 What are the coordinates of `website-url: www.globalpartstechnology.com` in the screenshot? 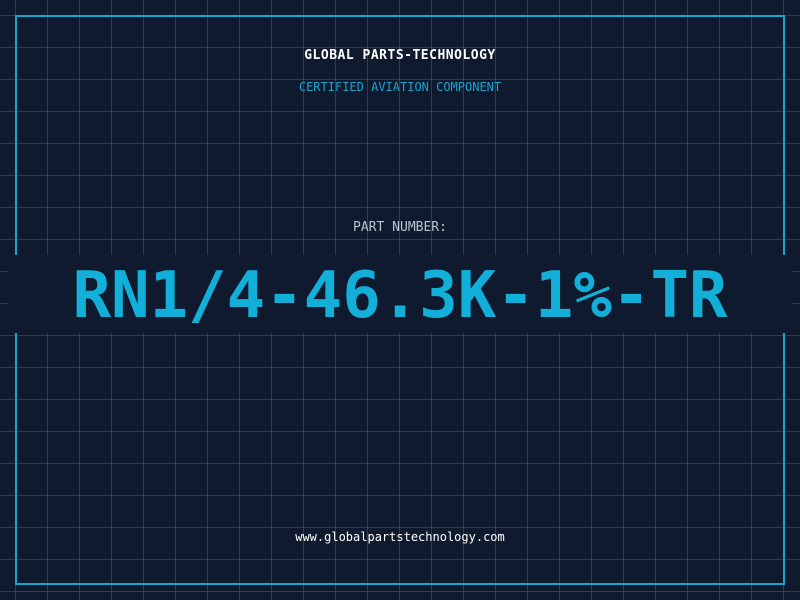 It's located at (400, 537).